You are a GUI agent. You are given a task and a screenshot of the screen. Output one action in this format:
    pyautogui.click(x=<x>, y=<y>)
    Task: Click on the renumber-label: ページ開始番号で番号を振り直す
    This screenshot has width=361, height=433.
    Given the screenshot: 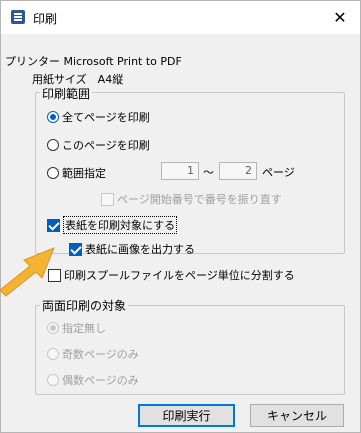 What is the action you would take?
    pyautogui.click(x=199, y=199)
    